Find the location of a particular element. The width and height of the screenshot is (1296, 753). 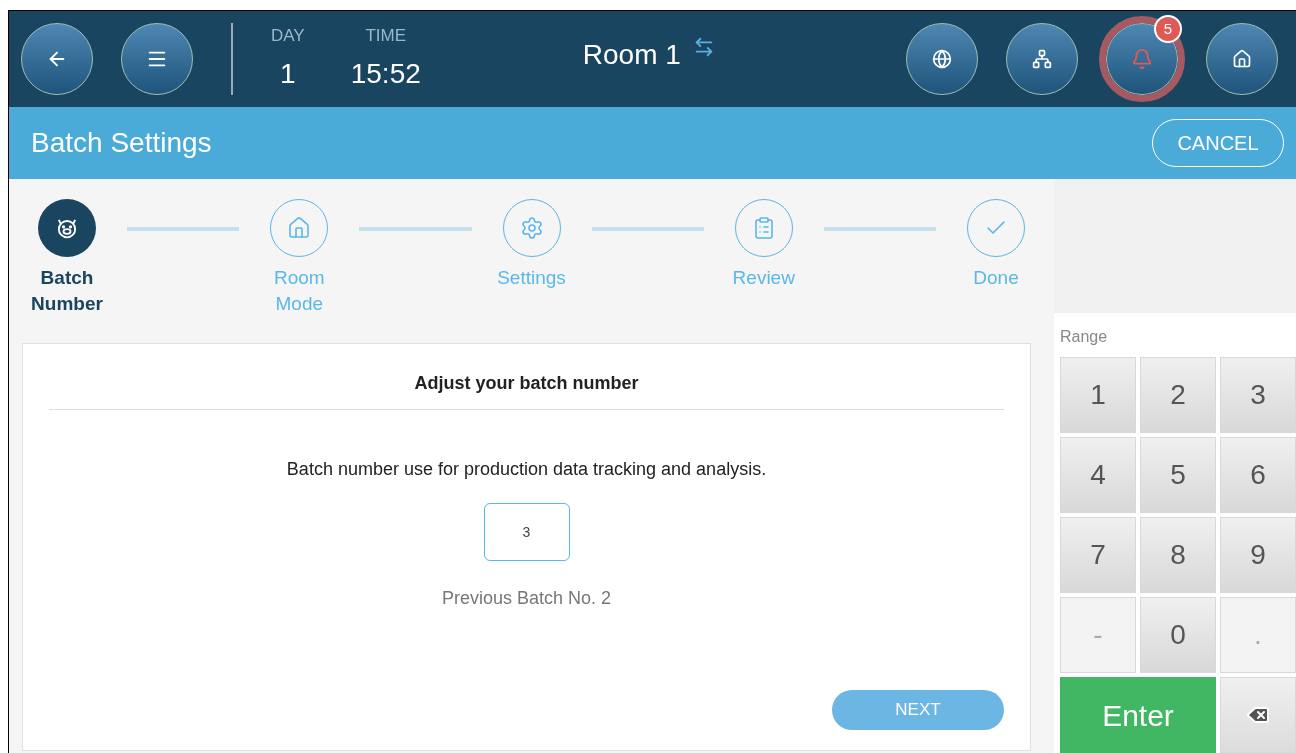

keypad-key: 6 is located at coordinates (1258, 475).